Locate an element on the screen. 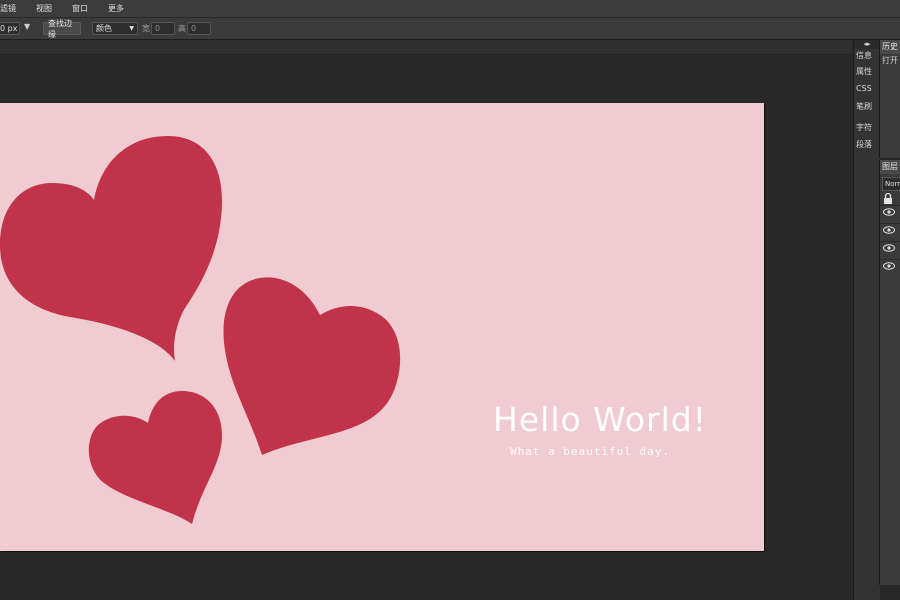  size-value: 0 is located at coordinates (3, 28).